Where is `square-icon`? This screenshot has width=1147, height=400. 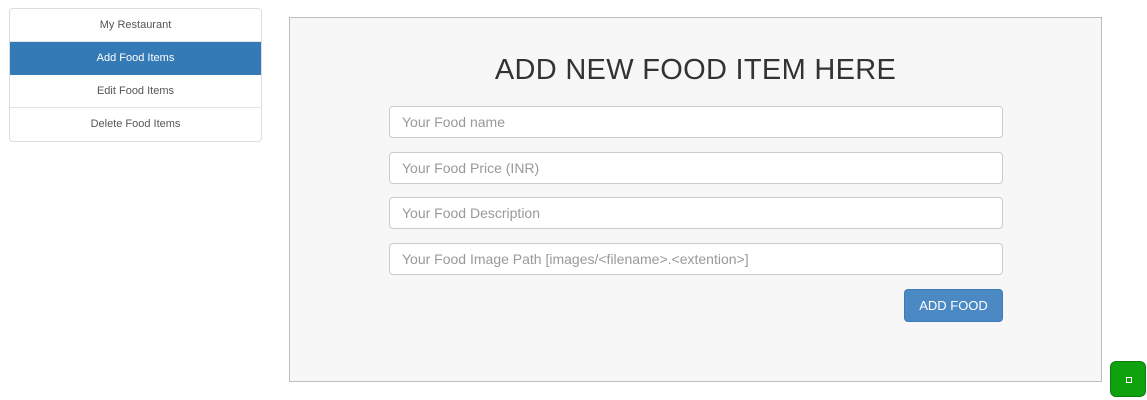
square-icon is located at coordinates (1129, 380).